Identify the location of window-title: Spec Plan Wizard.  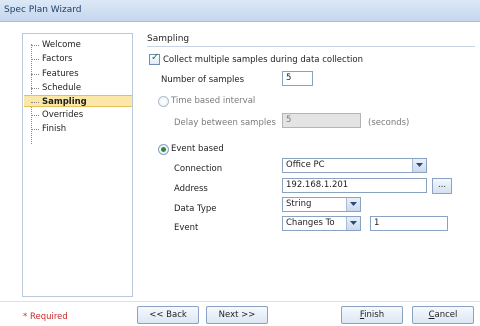
(43, 10).